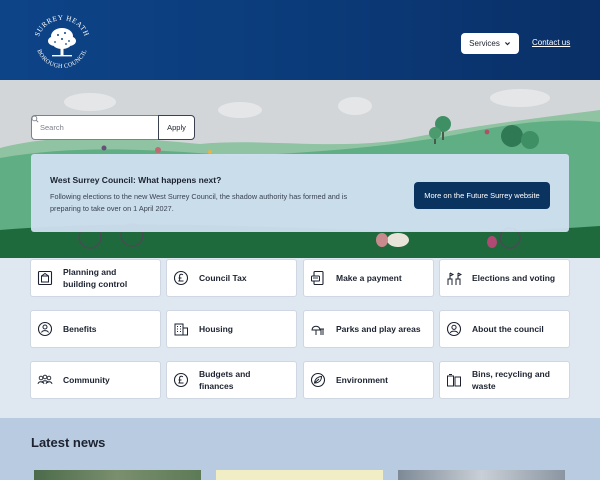  I want to click on tile-bins: Bins, recycling and waste, so click(504, 380).